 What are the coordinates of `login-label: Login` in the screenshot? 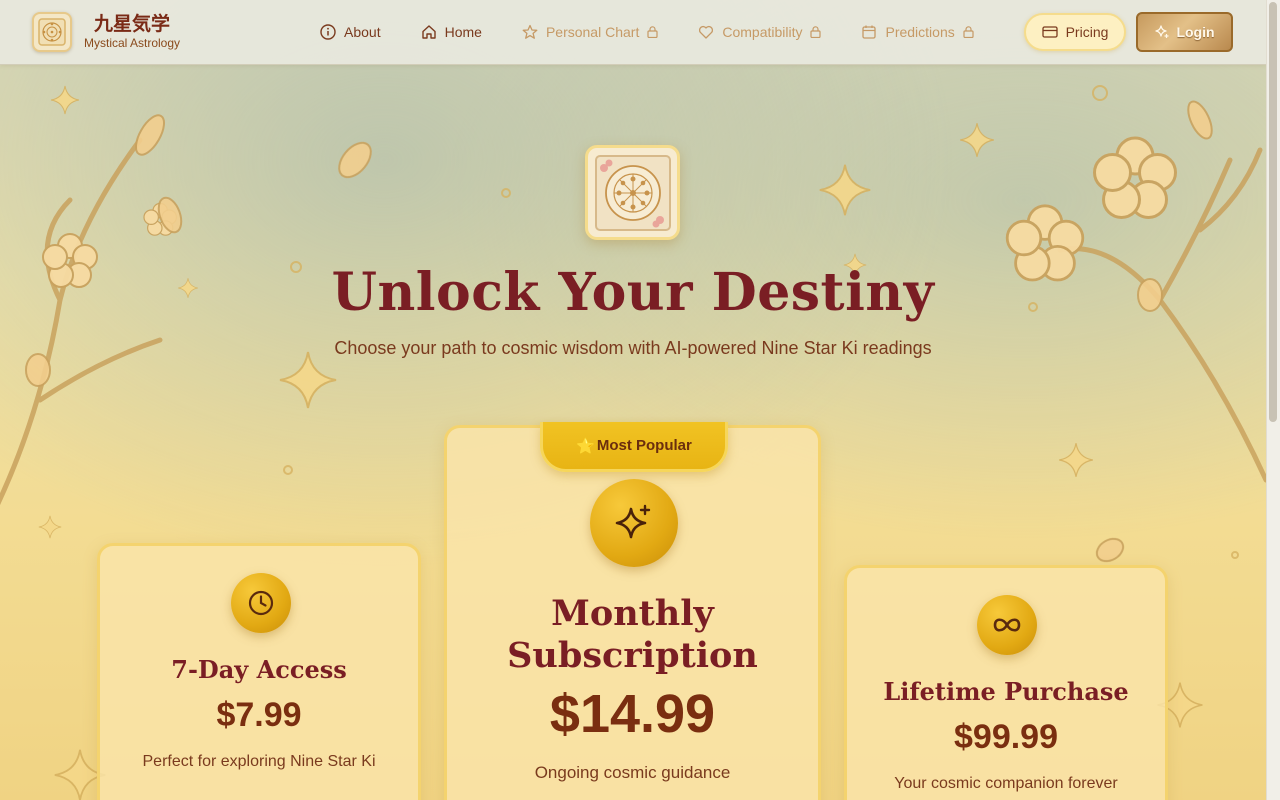 It's located at (1195, 32).